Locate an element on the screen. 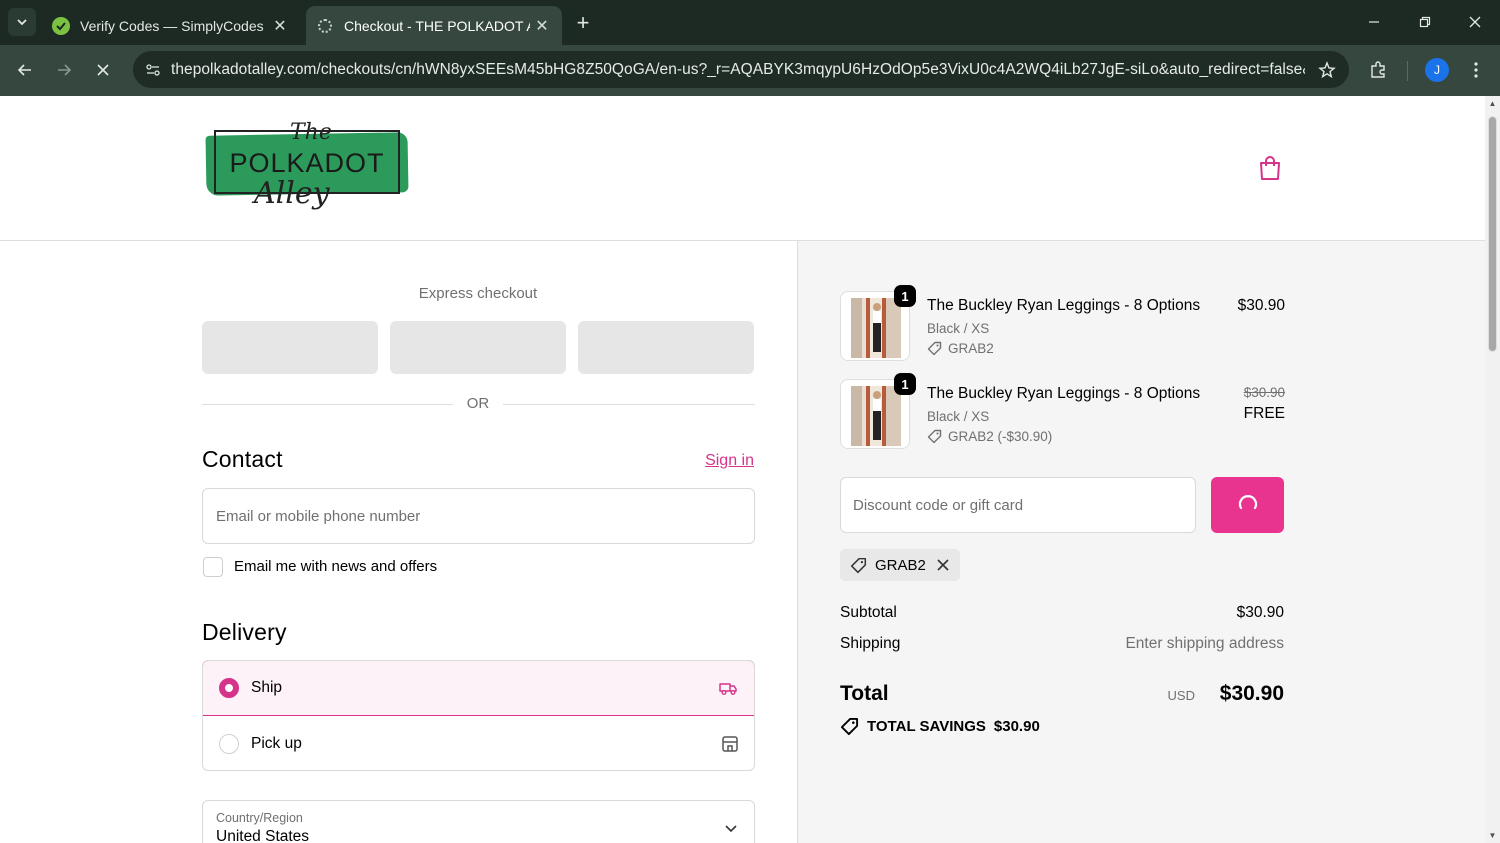 The width and height of the screenshot is (1500, 843). total-value: $30.90 is located at coordinates (1251, 693).